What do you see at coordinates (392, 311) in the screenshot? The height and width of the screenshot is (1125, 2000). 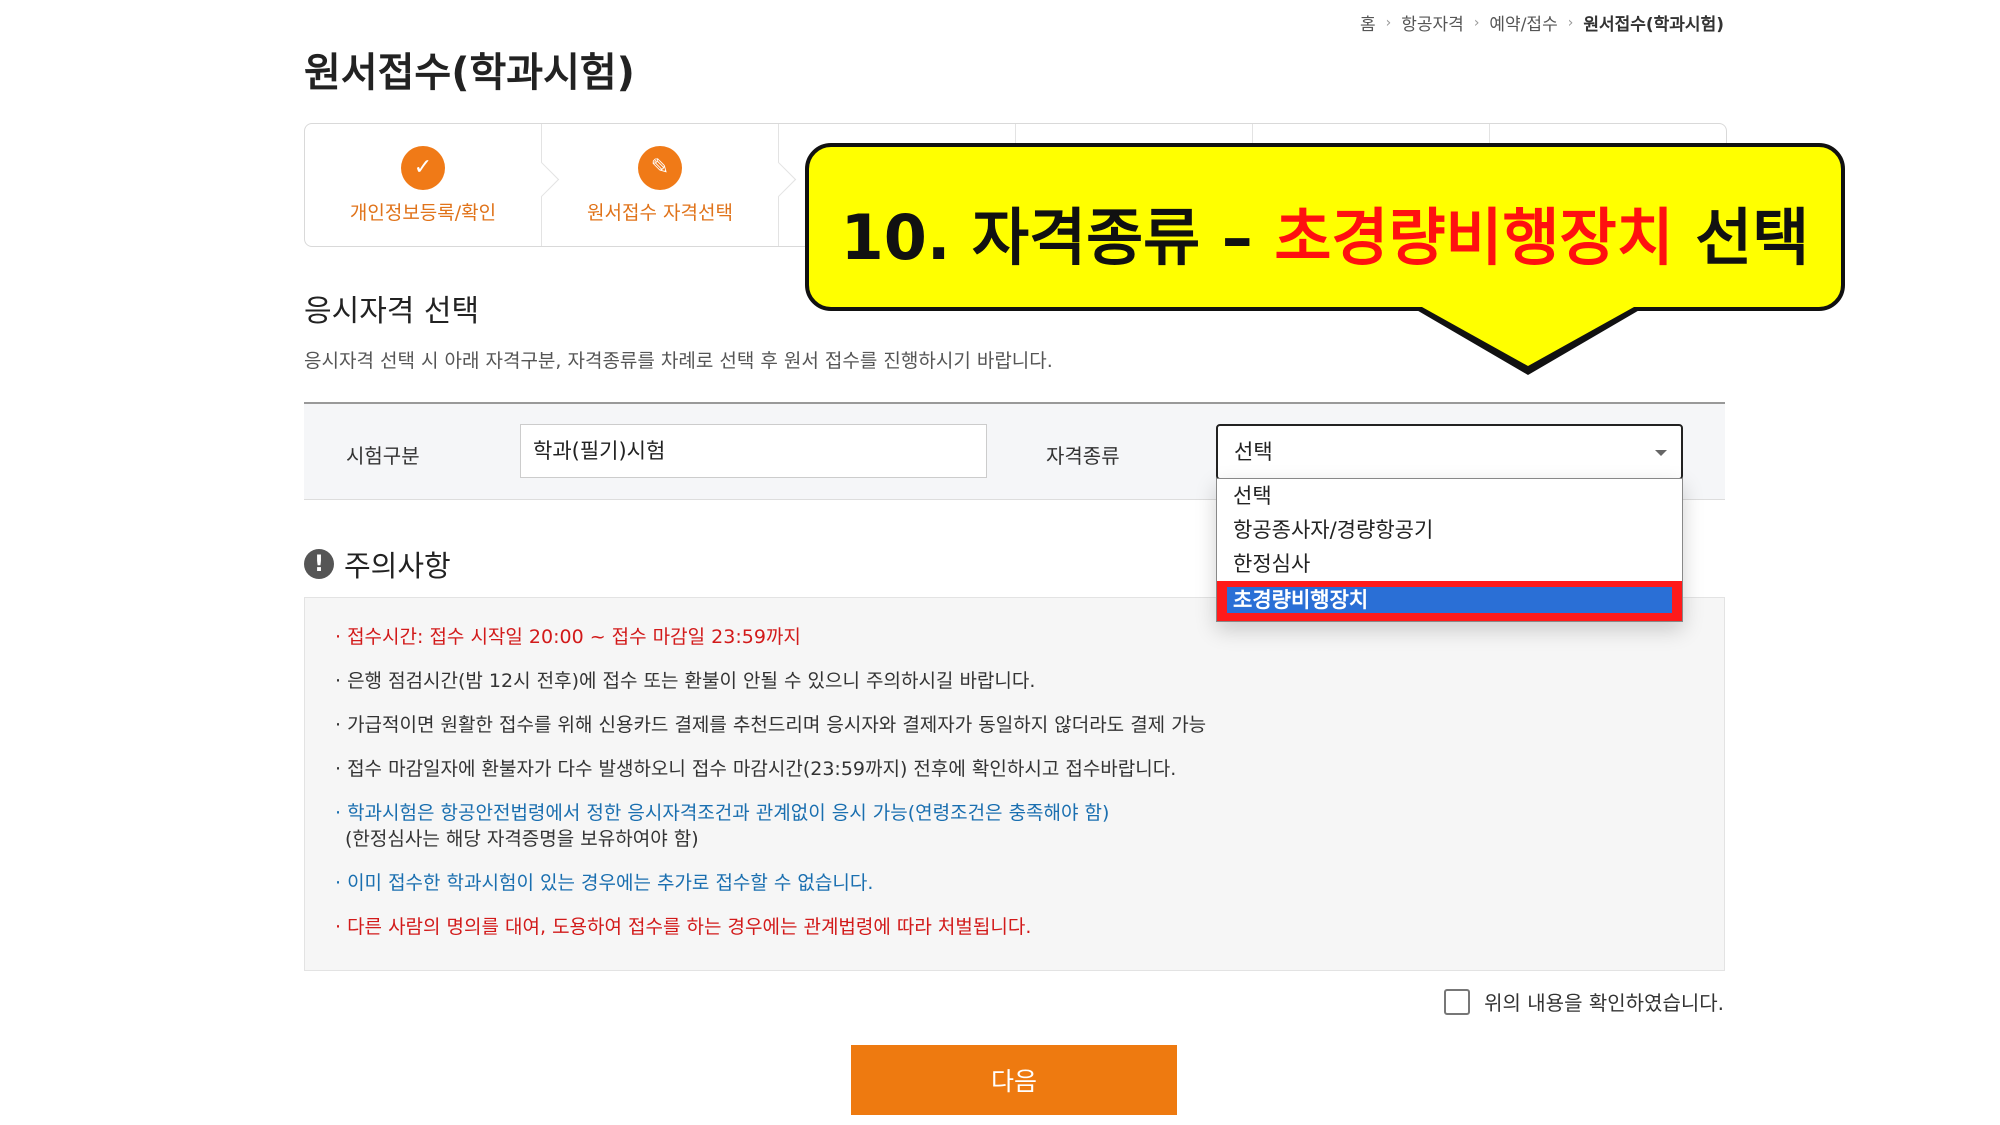 I see `section-title: 응시자격 선택` at bounding box center [392, 311].